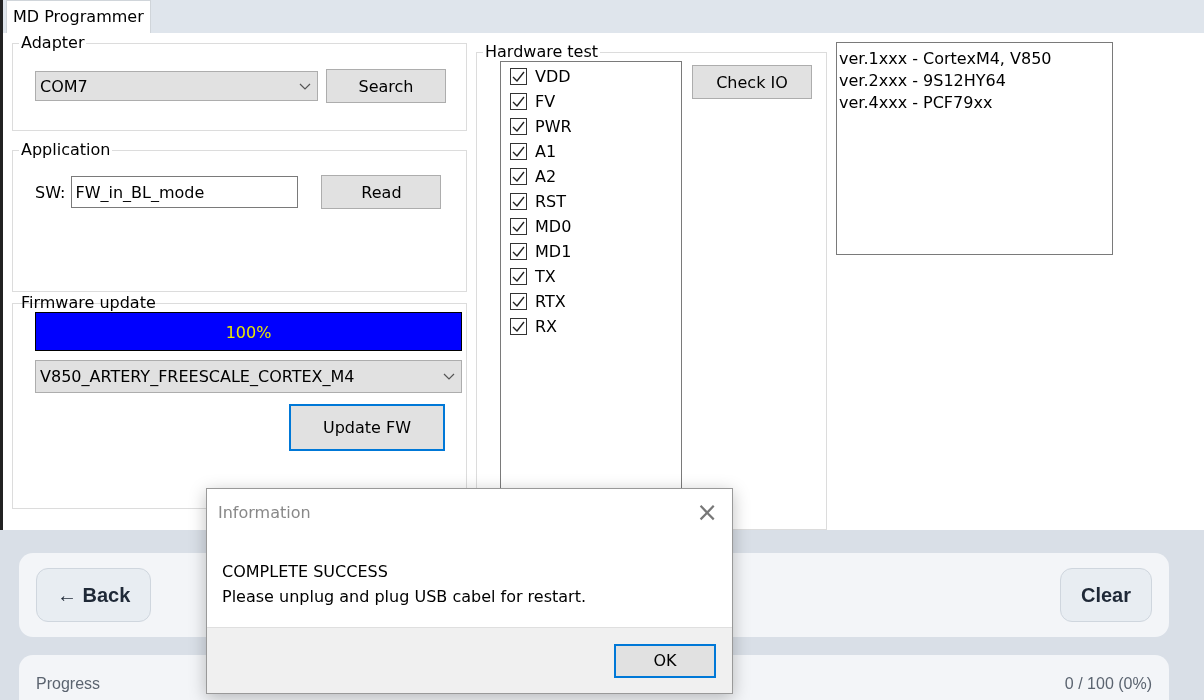 The width and height of the screenshot is (1204, 700). I want to click on version-item: ver.2xxx - 9S12HY64, so click(974, 80).